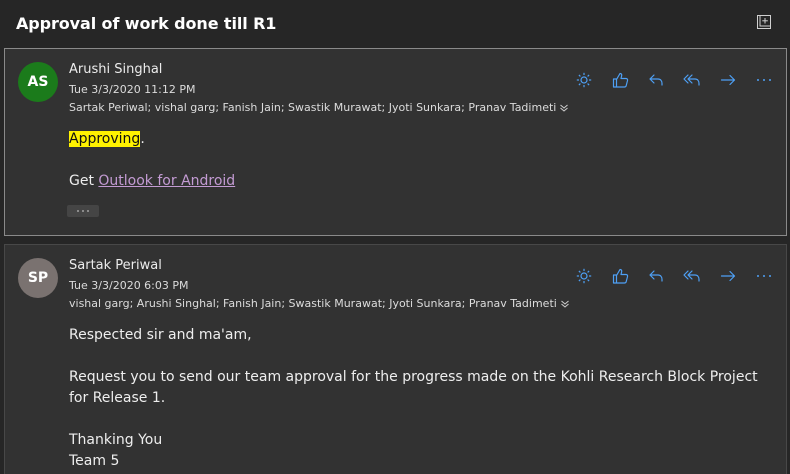 This screenshot has height=474, width=790. I want to click on greeting-line: Respected sir and ma'am,, so click(160, 335).